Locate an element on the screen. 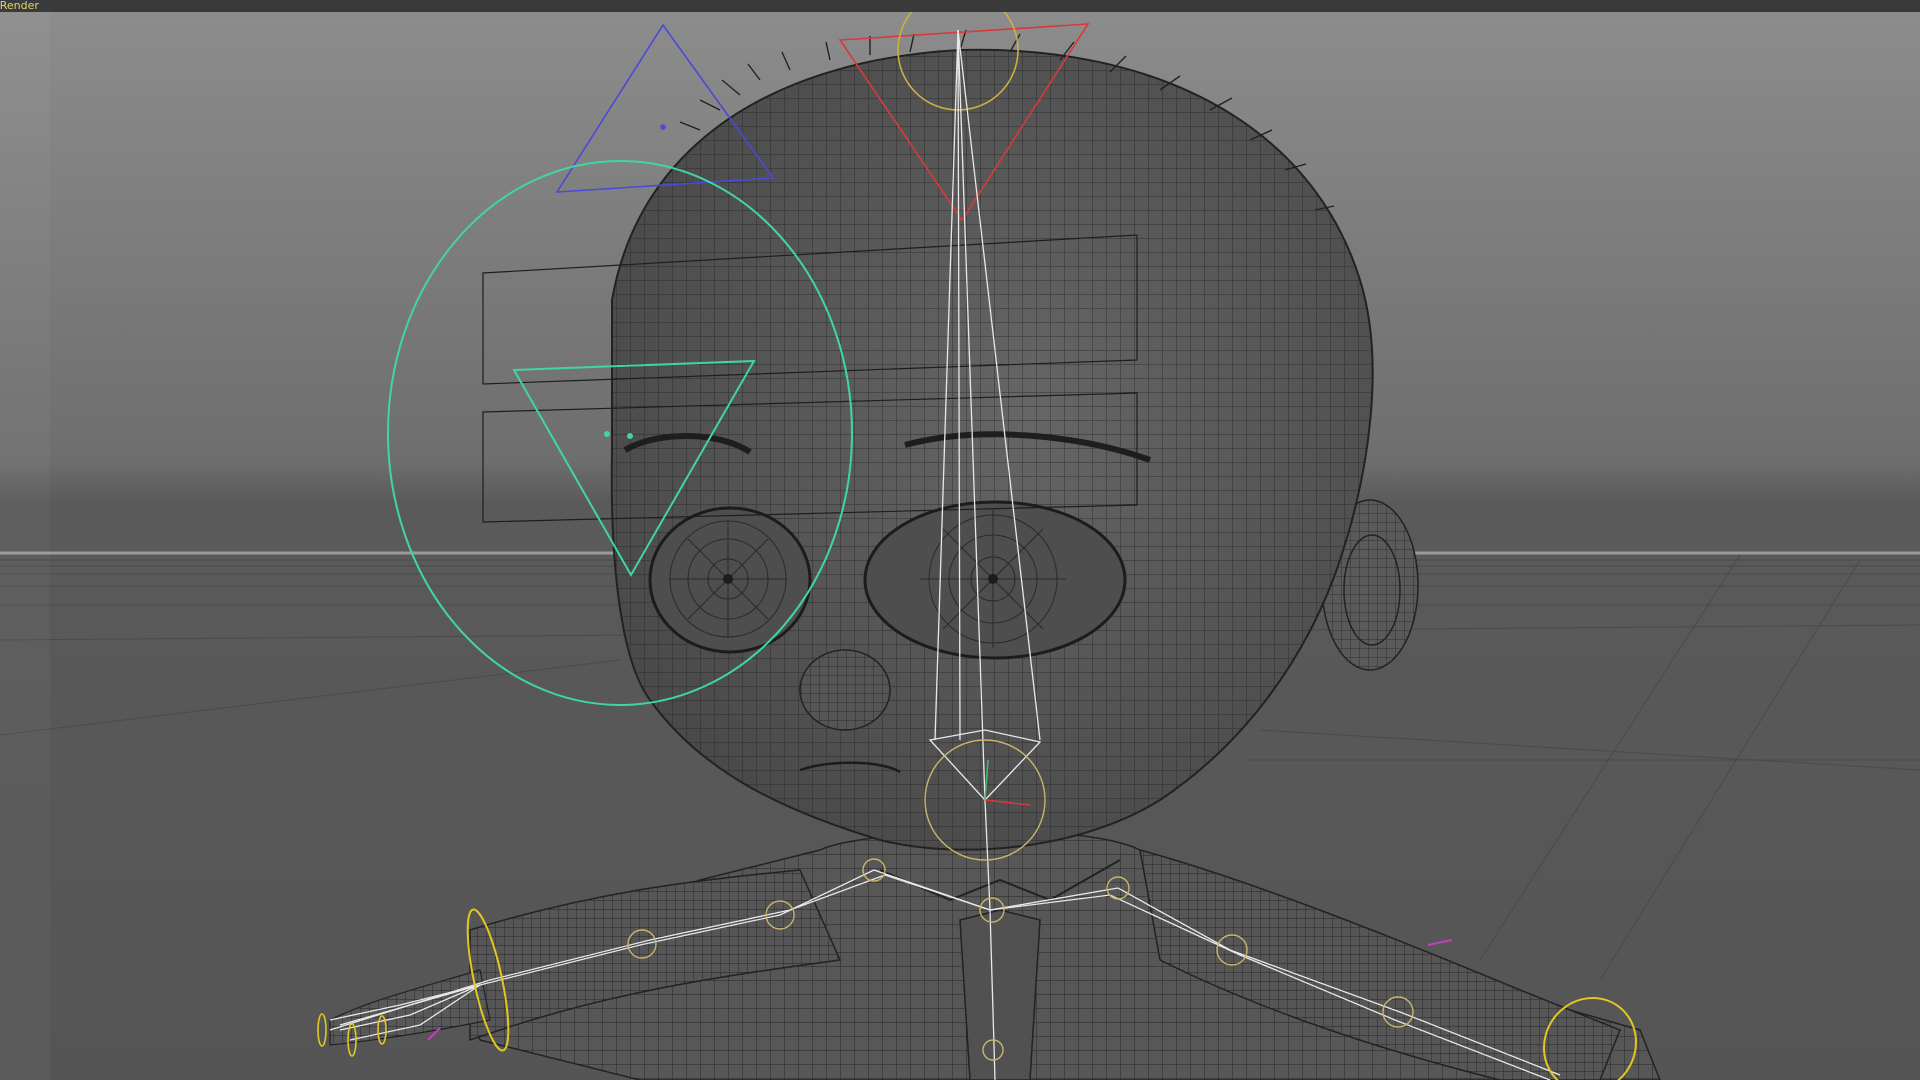  left-panel-edge is located at coordinates (25, 546).